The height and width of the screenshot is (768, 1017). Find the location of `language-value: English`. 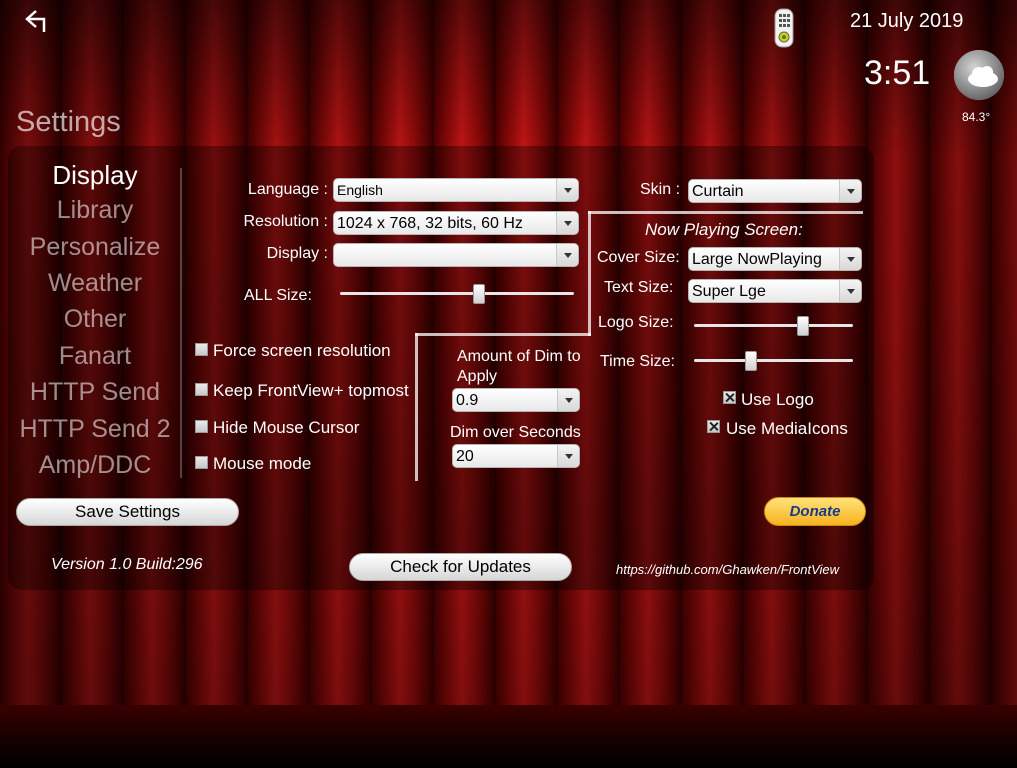

language-value: English is located at coordinates (360, 190).